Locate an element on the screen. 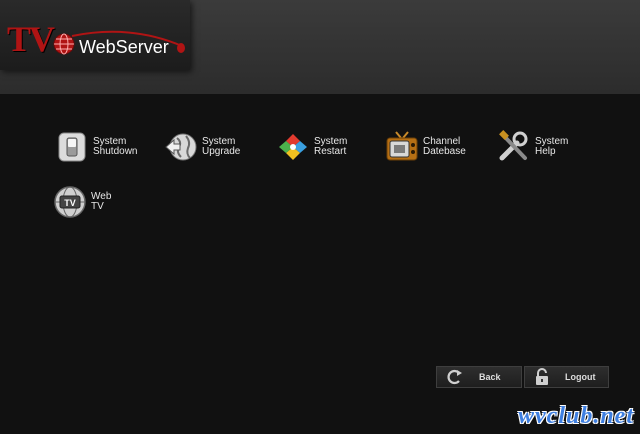  menu-web-tv: TV Web TV is located at coordinates (82, 202).